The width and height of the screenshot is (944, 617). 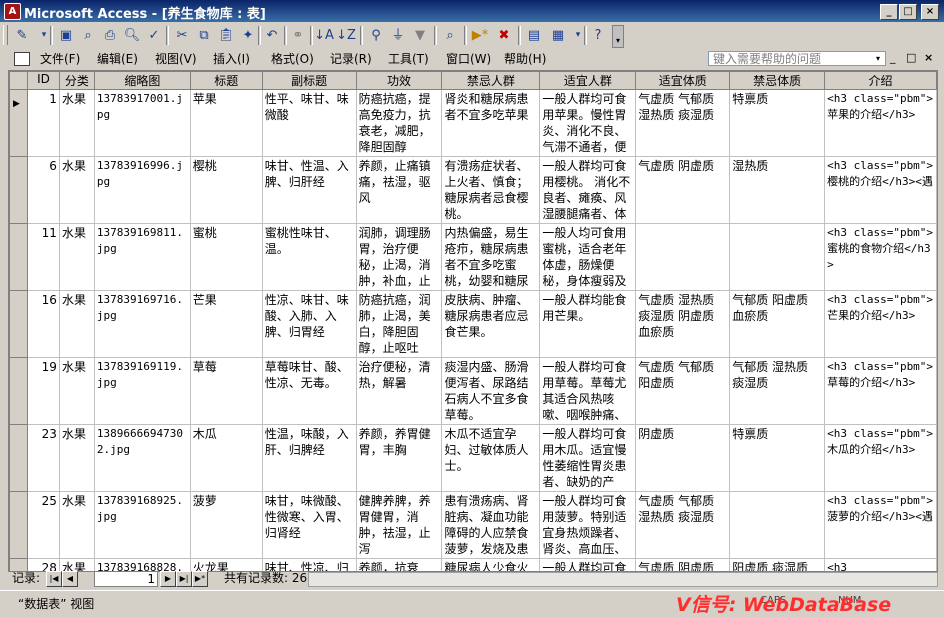 I want to click on select-all-corner, so click(x=18, y=80).